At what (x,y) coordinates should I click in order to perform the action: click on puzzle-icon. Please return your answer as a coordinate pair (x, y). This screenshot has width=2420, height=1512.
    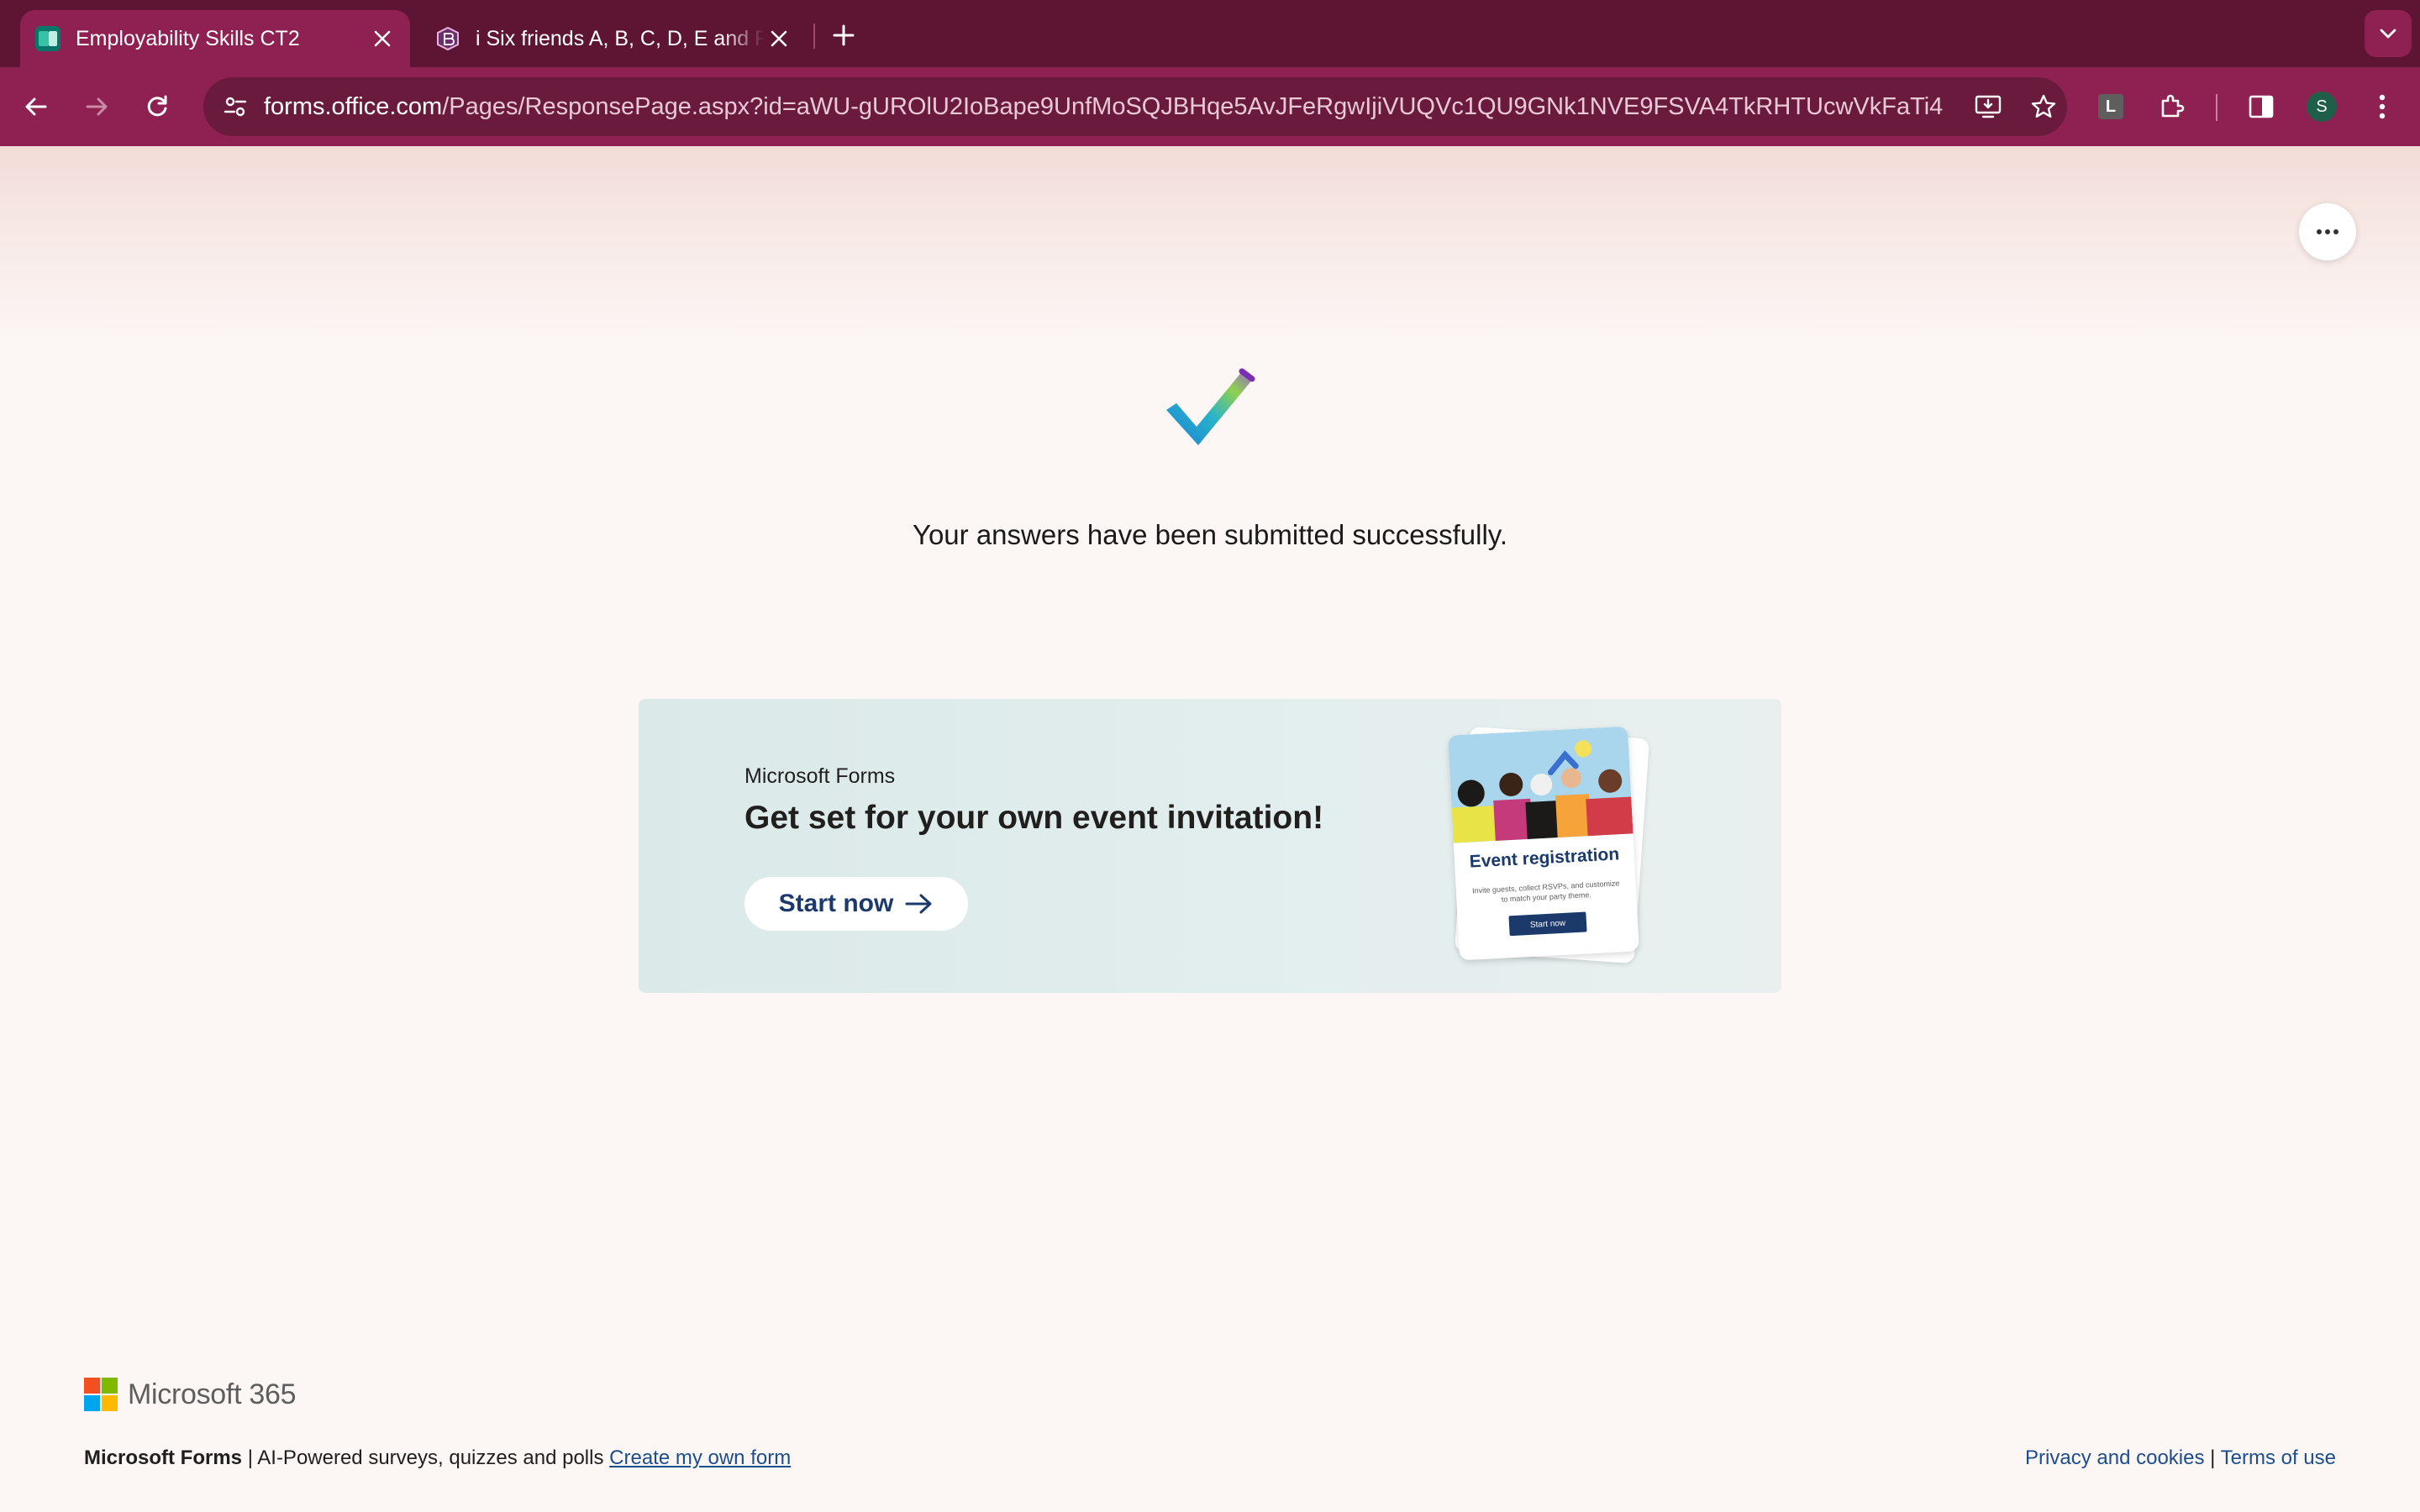
    Looking at the image, I should click on (2173, 106).